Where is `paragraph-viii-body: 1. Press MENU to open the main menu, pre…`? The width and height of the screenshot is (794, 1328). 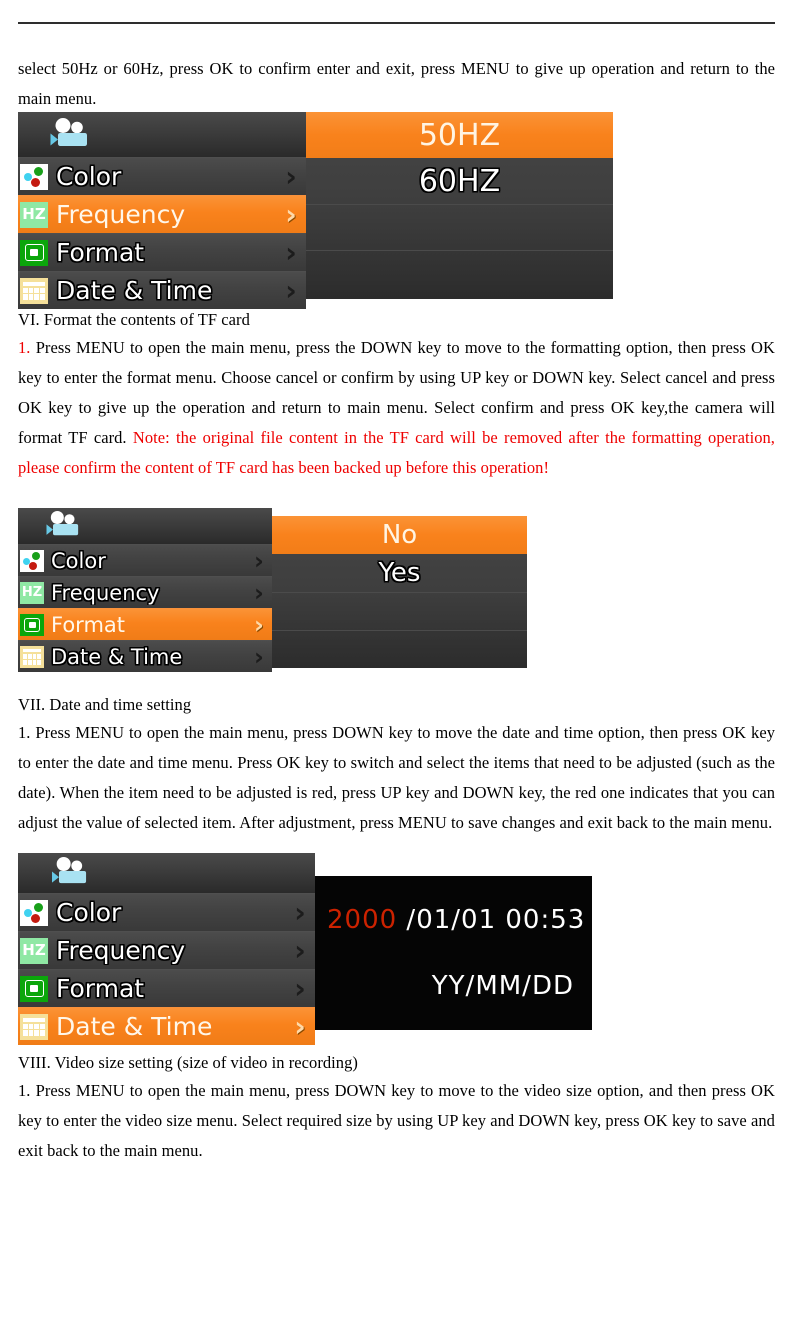
paragraph-viii-body: 1. Press MENU to open the main menu, pre… is located at coordinates (396, 1120).